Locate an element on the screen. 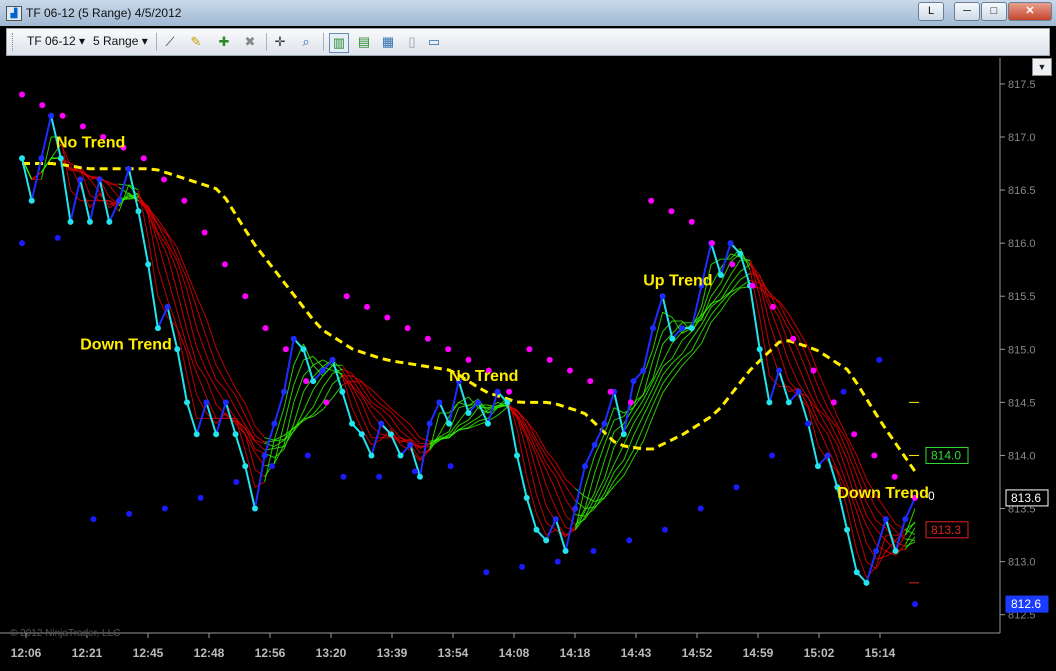 The height and width of the screenshot is (671, 1056). maximize-button: □ is located at coordinates (994, 11).